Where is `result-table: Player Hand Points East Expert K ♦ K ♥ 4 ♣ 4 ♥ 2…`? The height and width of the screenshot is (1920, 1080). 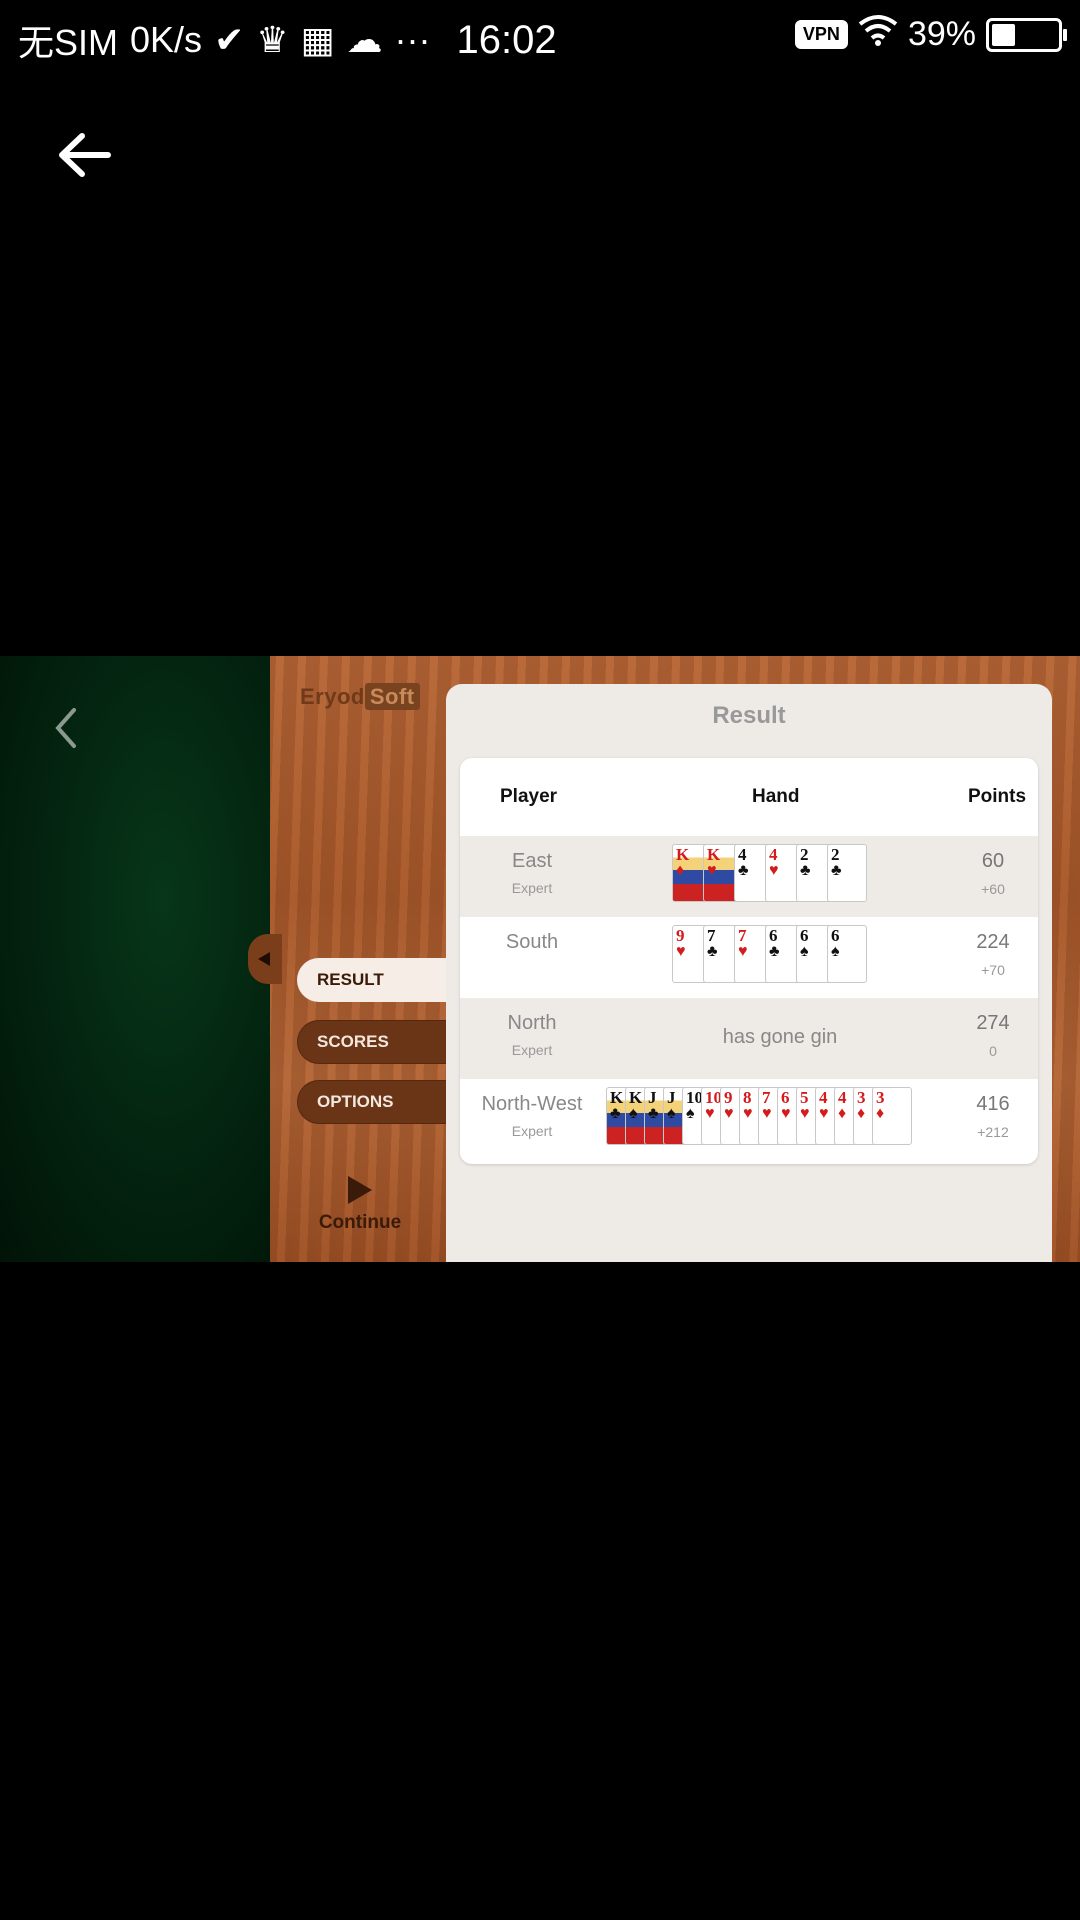
result-table: Player Hand Points East Expert K ♦ K ♥ 4 ♣ 4 ♥ 2… is located at coordinates (749, 961).